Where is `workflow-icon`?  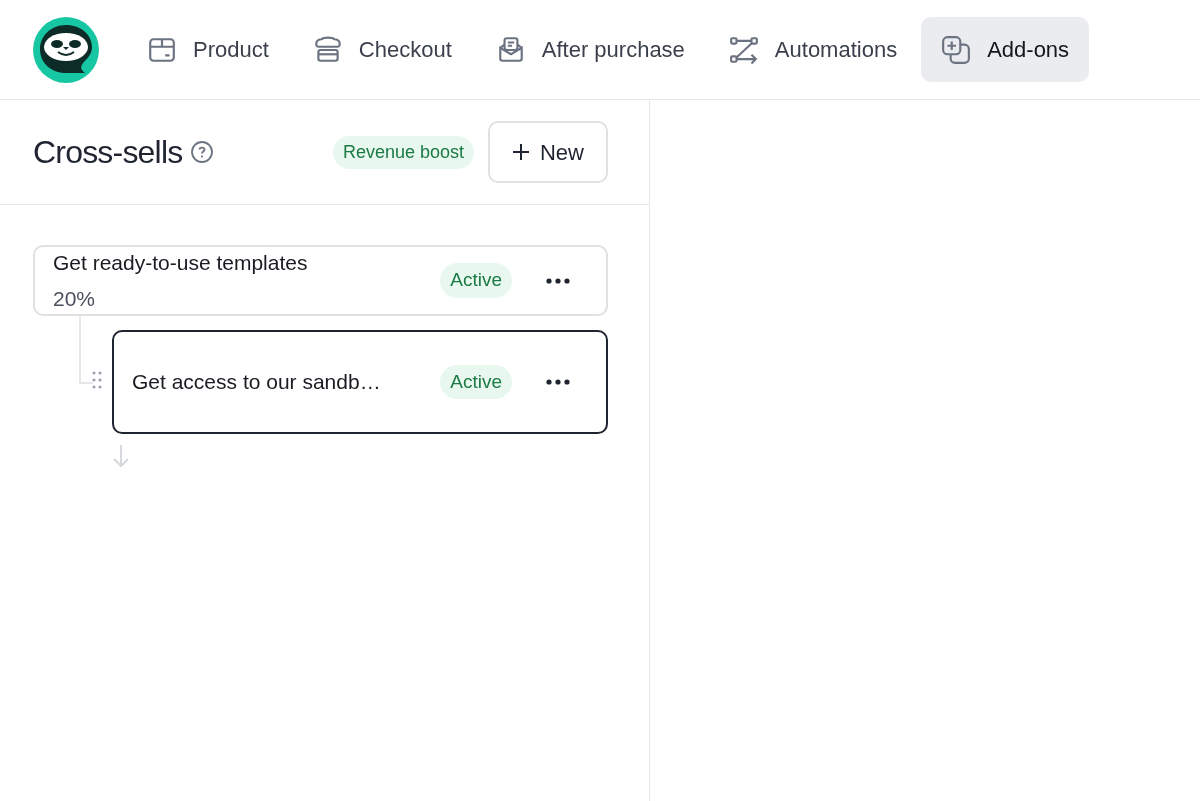
workflow-icon is located at coordinates (743, 49).